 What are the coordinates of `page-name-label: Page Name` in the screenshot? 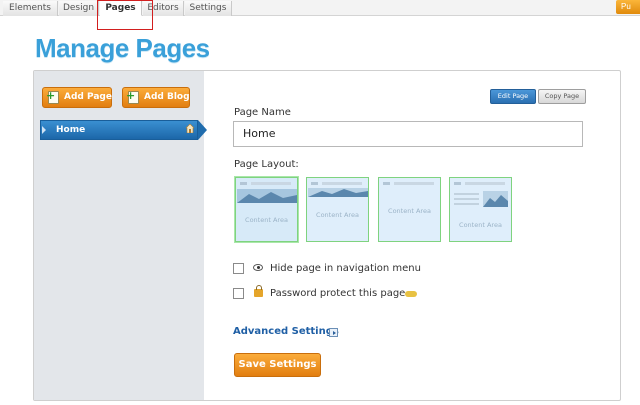 It's located at (262, 112).